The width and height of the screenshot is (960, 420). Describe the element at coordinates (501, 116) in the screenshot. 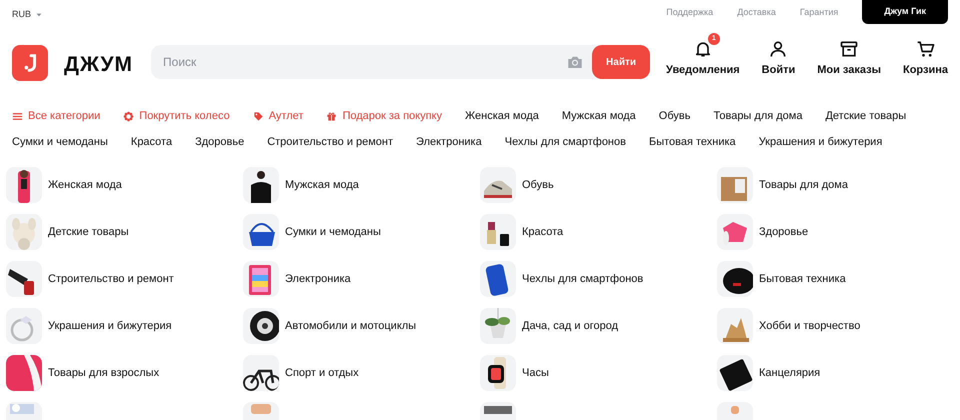

I see `category-link: Женская мода` at that location.